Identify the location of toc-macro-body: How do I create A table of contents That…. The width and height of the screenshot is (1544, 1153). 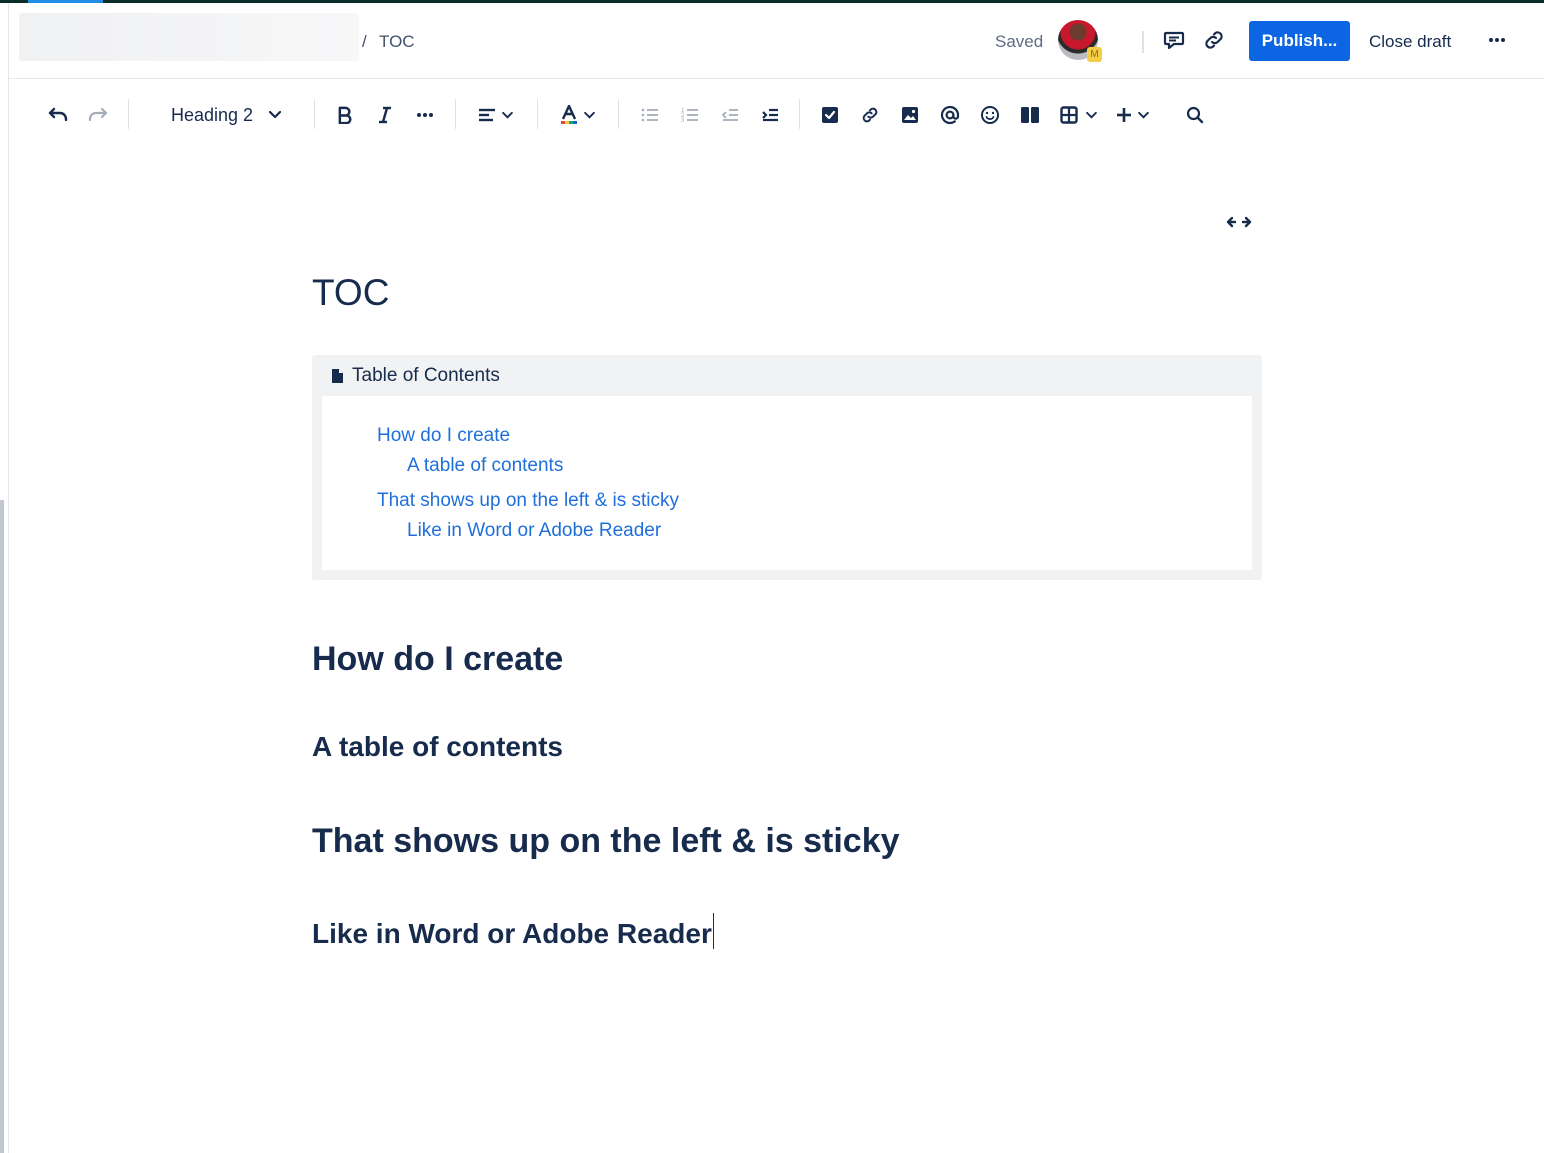
(787, 483).